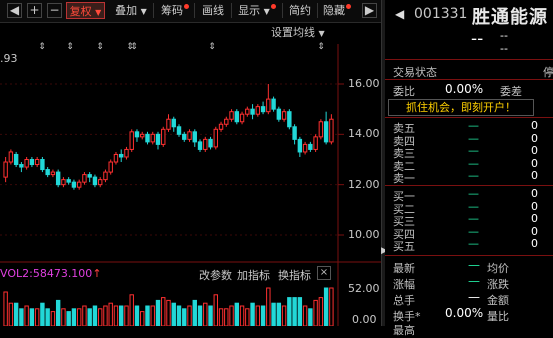  What do you see at coordinates (337, 10) in the screenshot?
I see `yincang-button: 隐藏` at bounding box center [337, 10].